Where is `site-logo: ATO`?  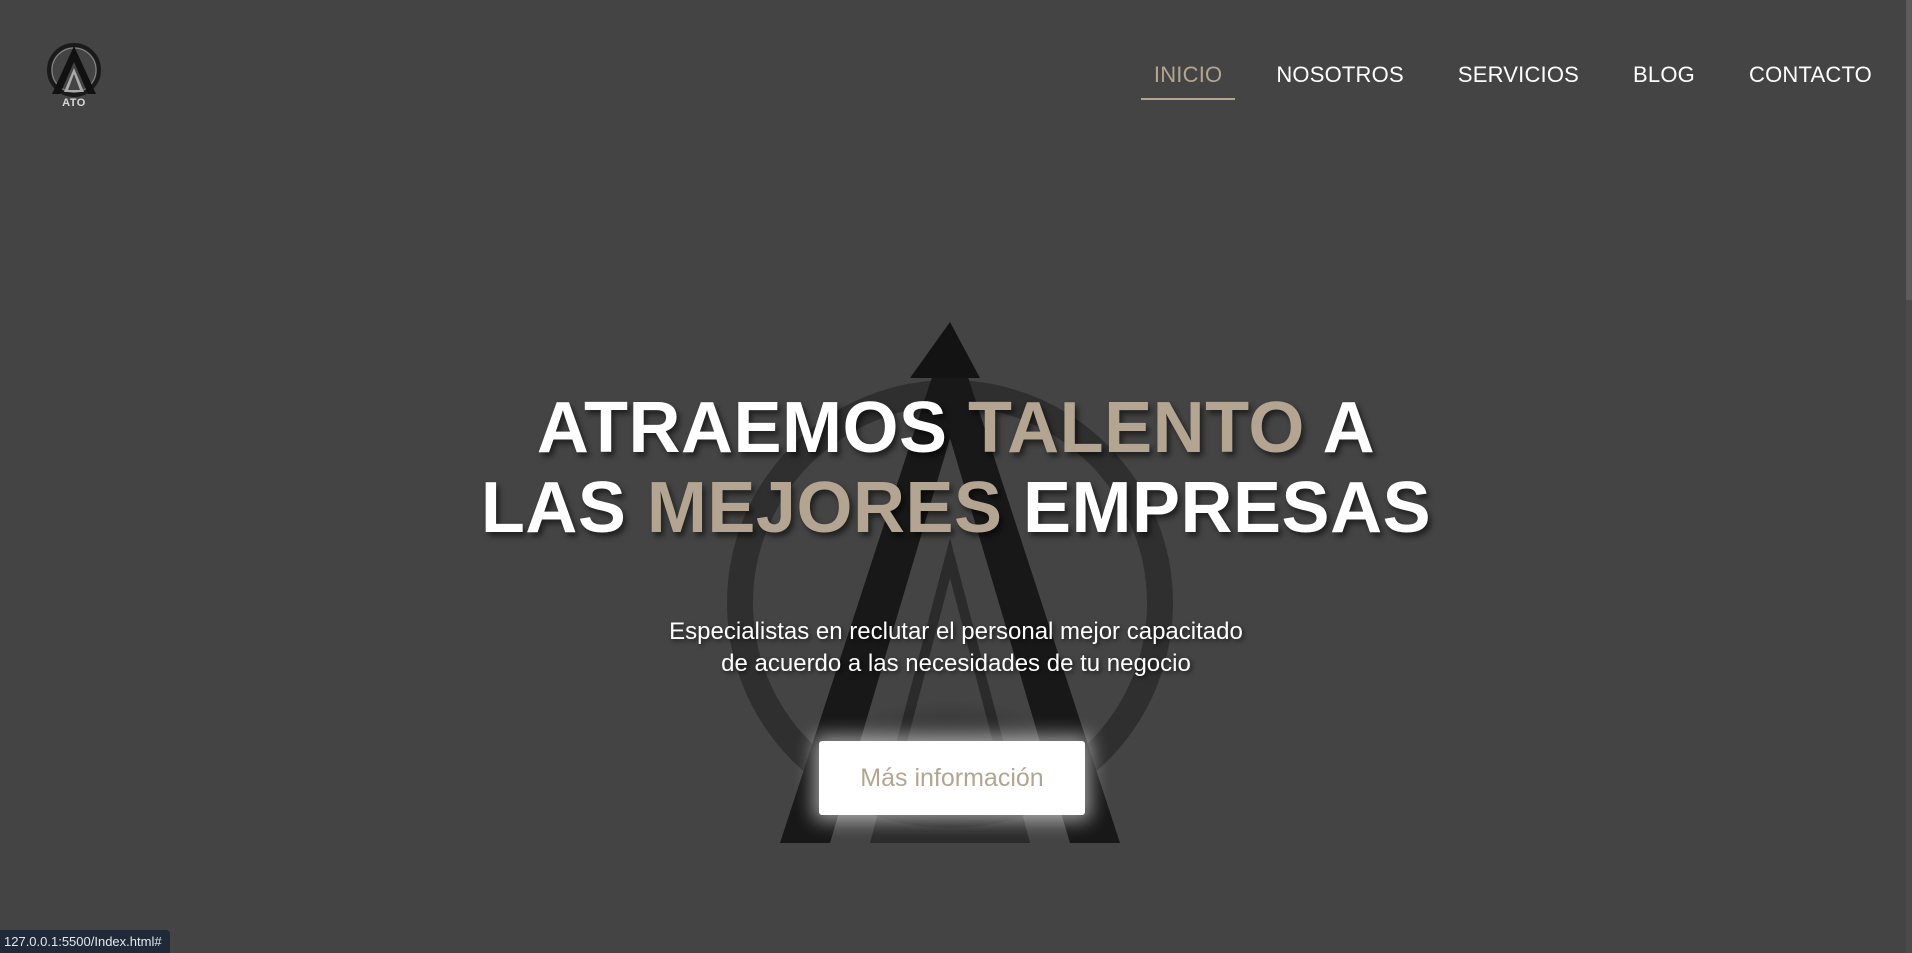
site-logo: ATO is located at coordinates (74, 77).